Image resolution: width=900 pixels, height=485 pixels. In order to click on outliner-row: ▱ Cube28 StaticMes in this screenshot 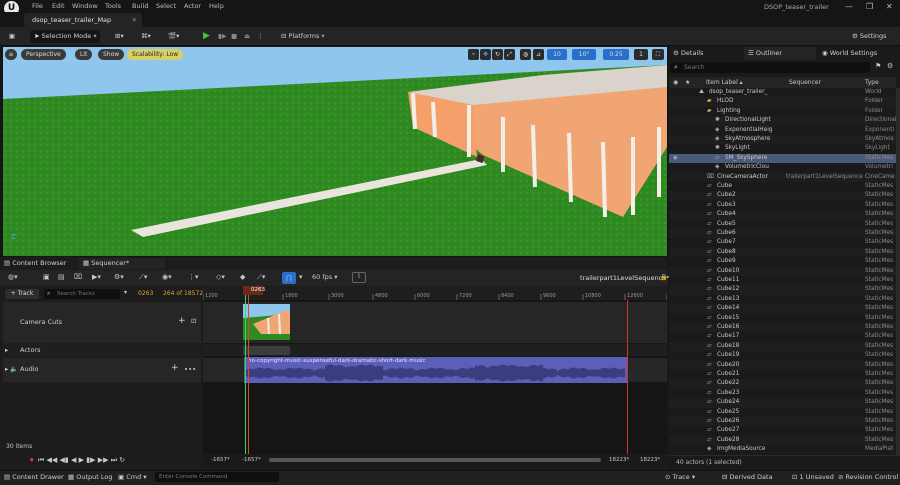, I will do `click(782, 440)`.